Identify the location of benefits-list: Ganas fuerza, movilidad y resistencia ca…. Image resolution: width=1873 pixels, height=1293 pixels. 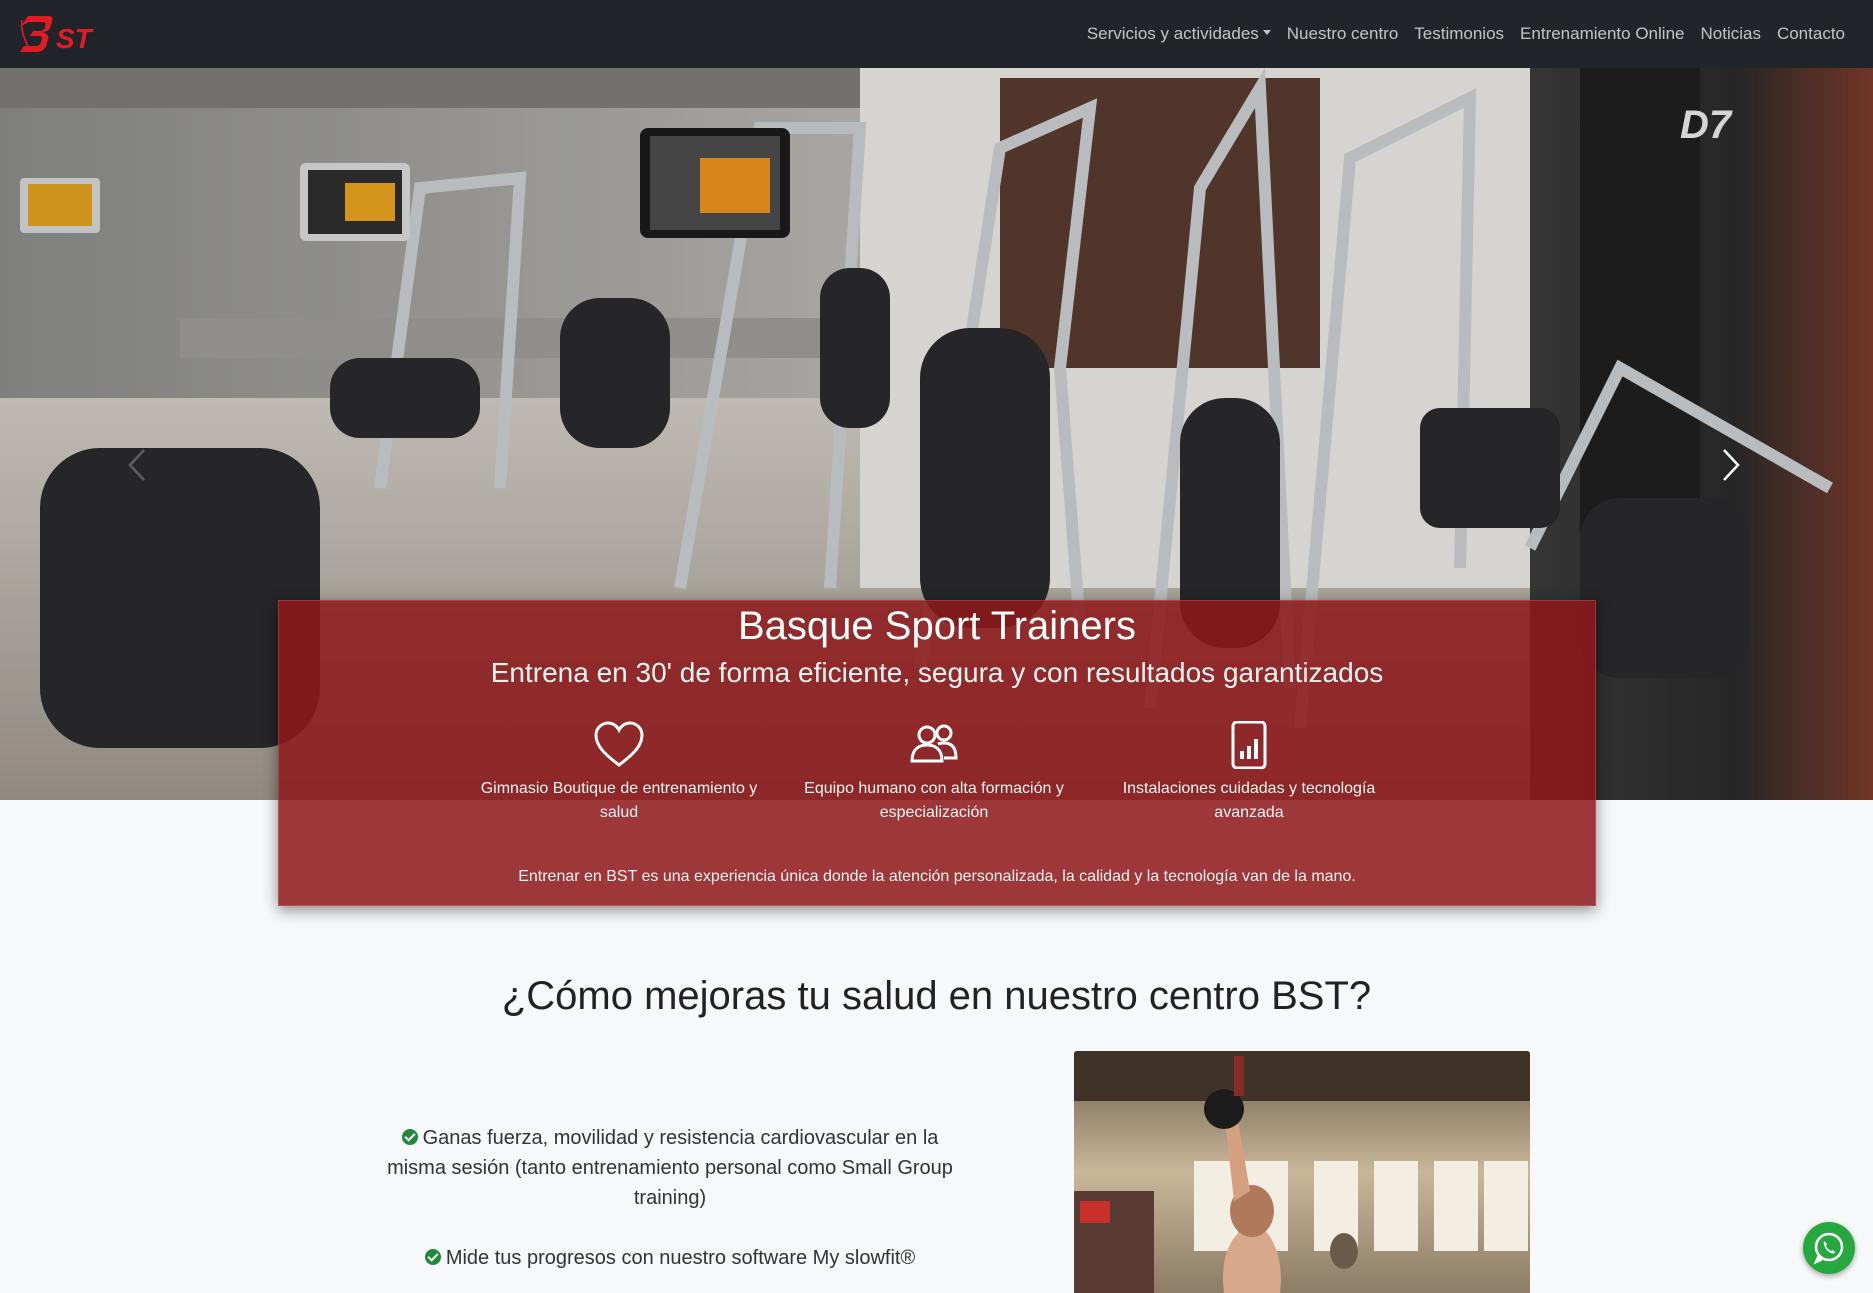
(670, 1208).